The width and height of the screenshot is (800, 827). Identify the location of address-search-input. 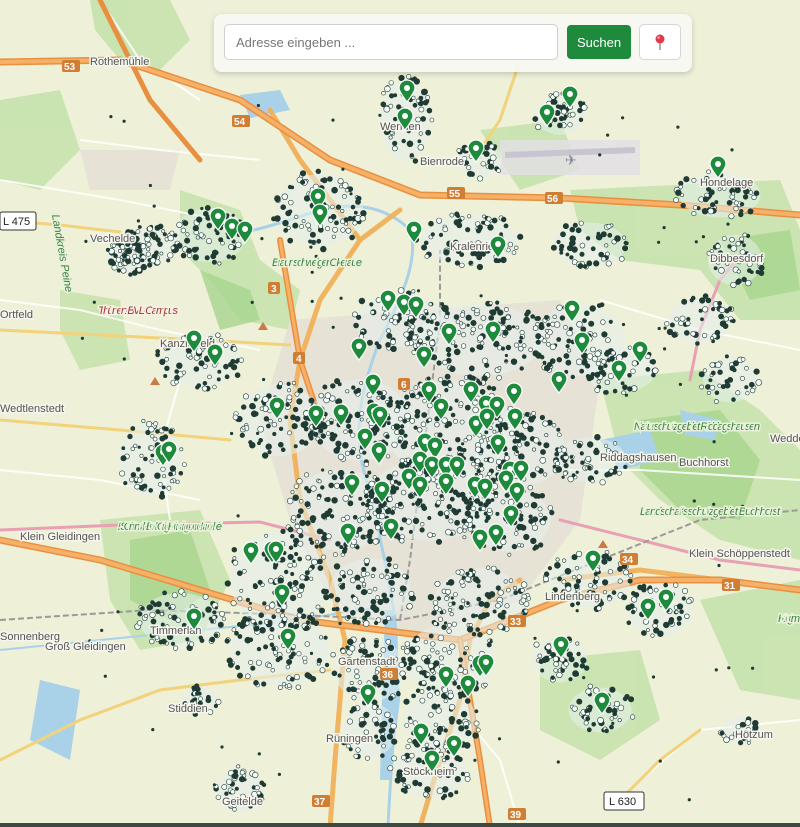
(391, 42).